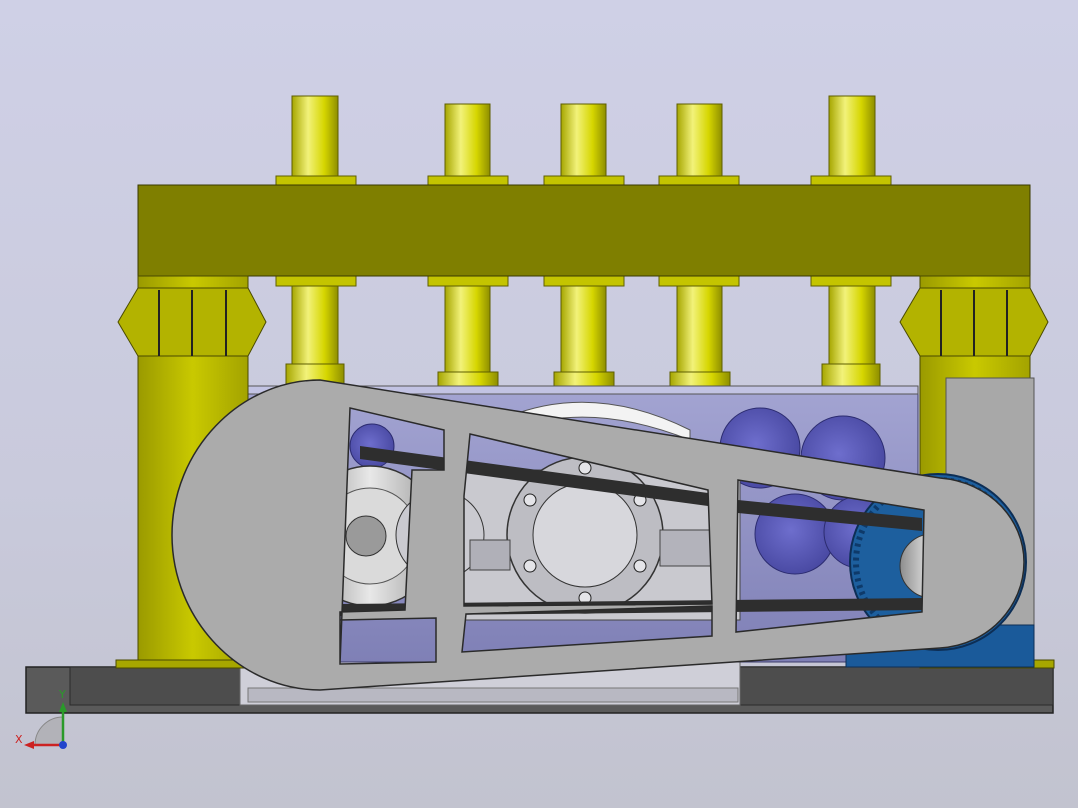  Describe the element at coordinates (63, 745) in the screenshot. I see `z-axis-dot` at that location.